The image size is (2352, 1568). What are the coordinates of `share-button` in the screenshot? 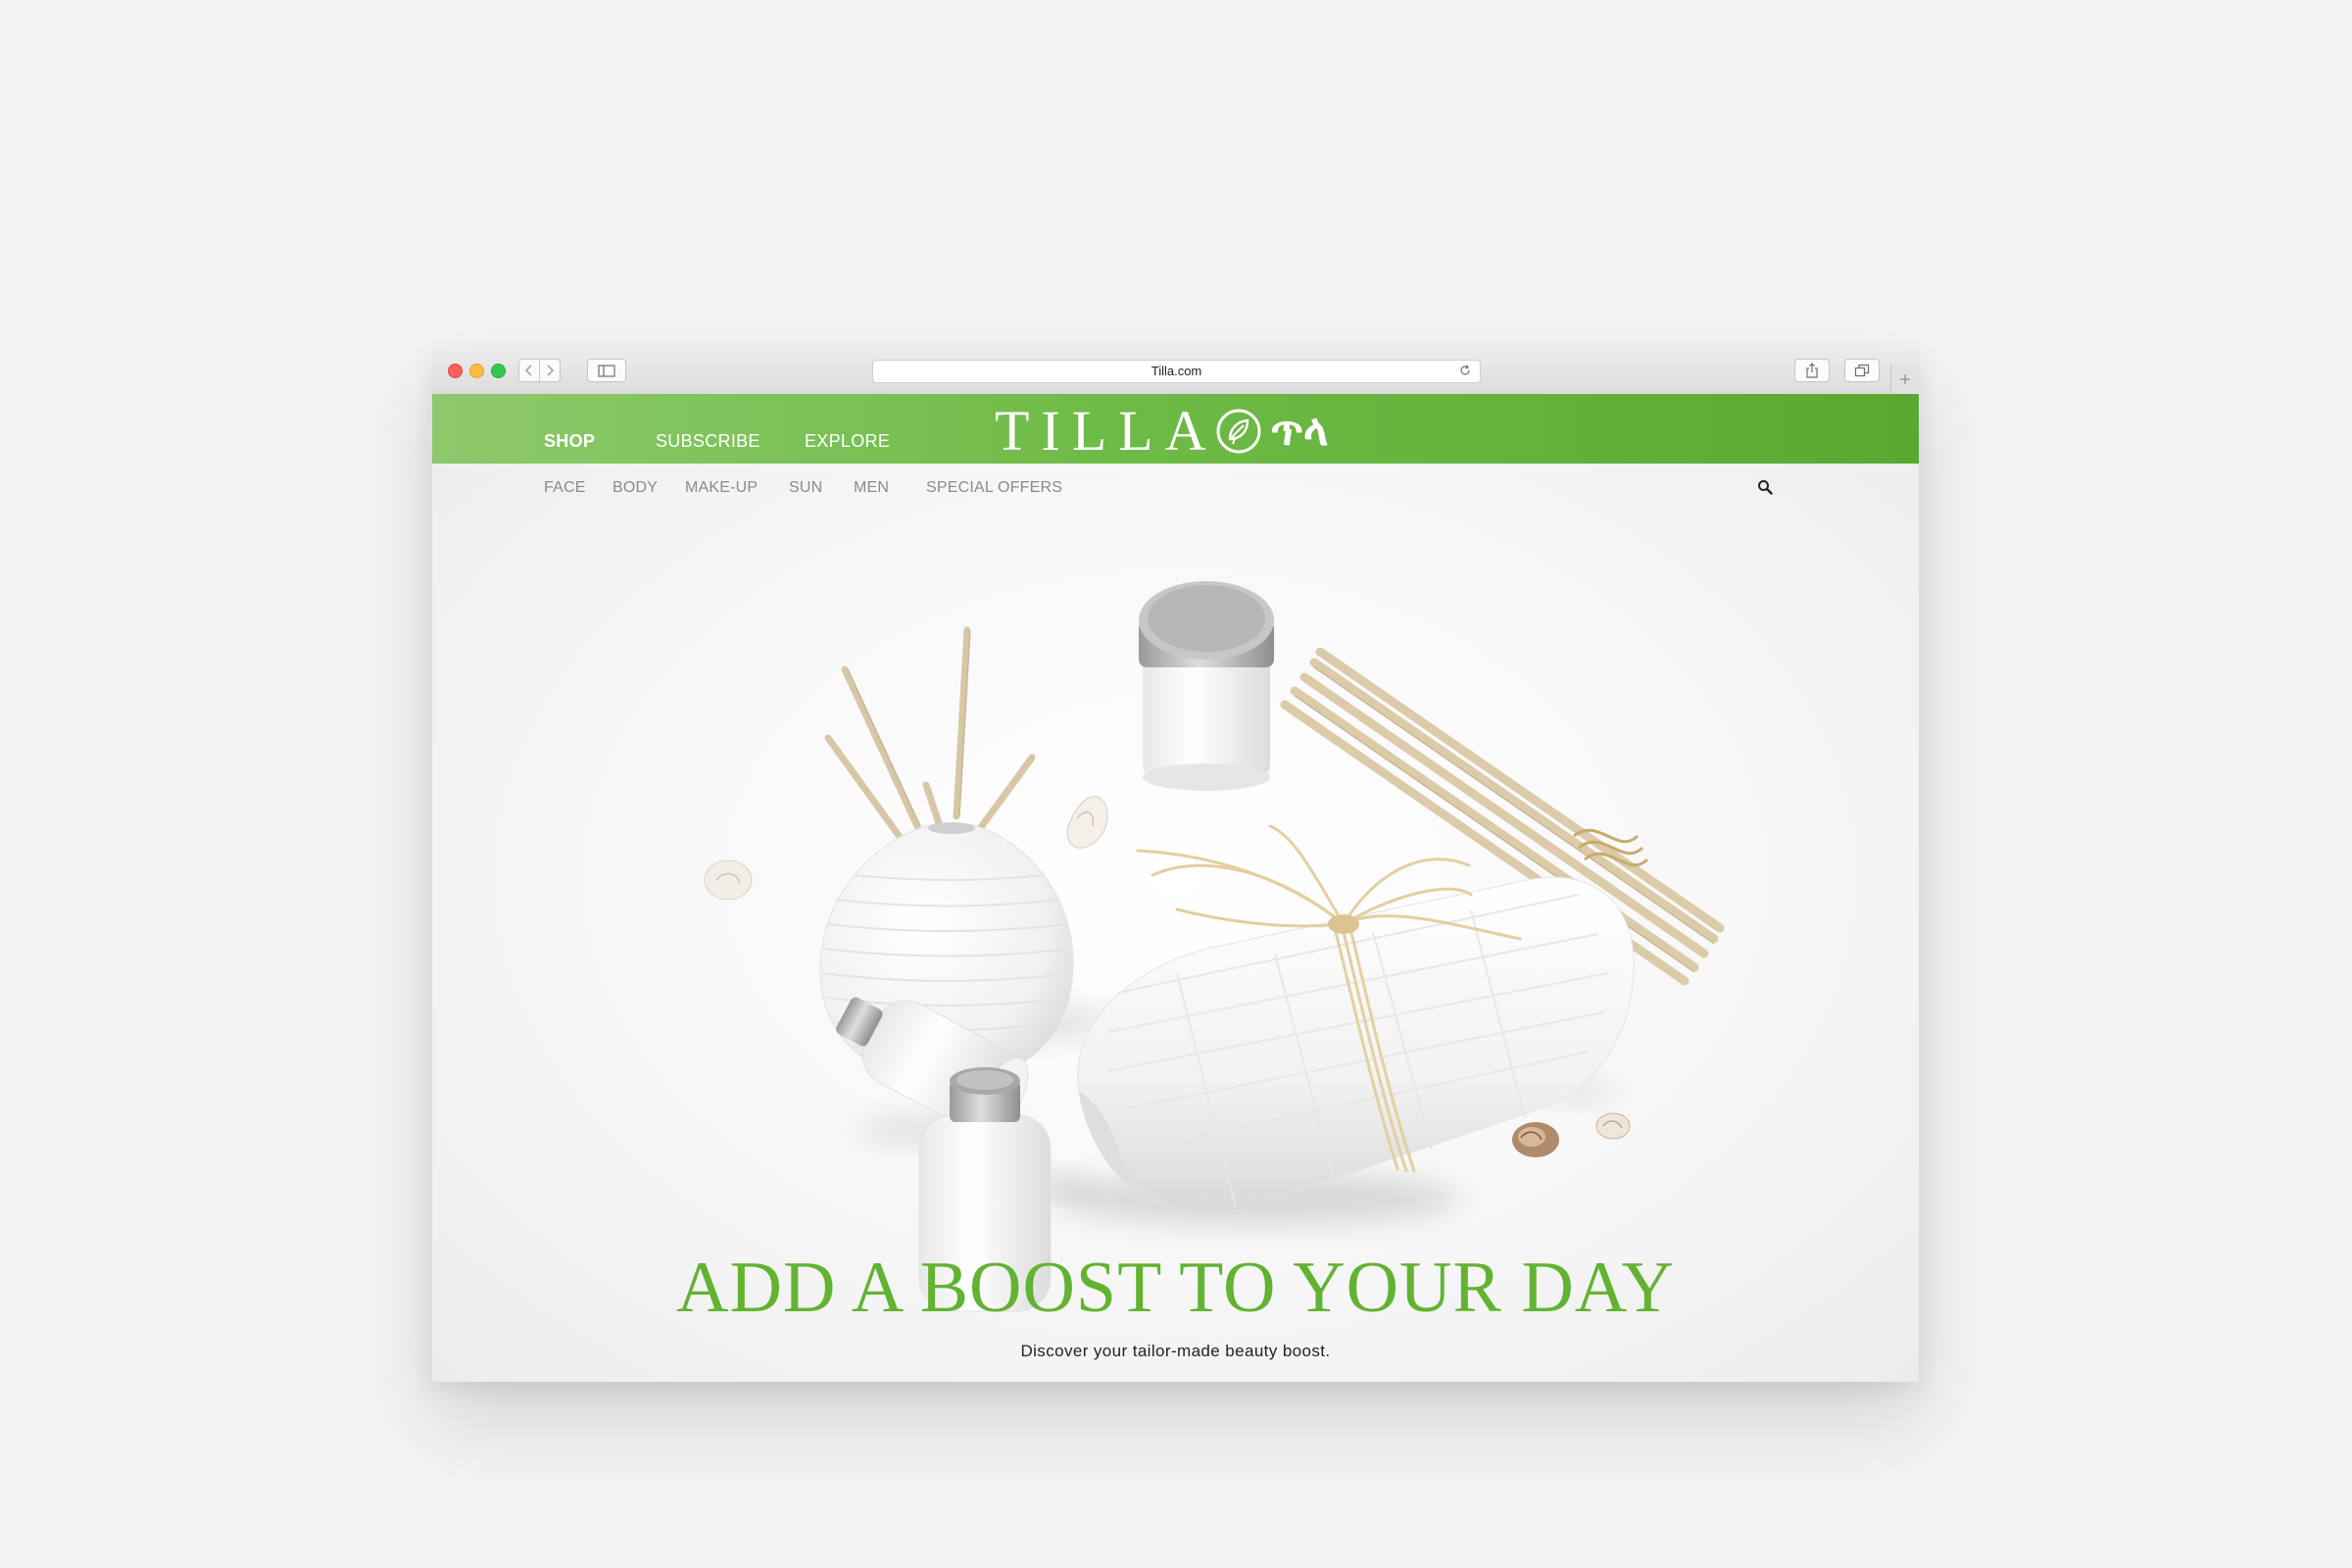 It's located at (1812, 370).